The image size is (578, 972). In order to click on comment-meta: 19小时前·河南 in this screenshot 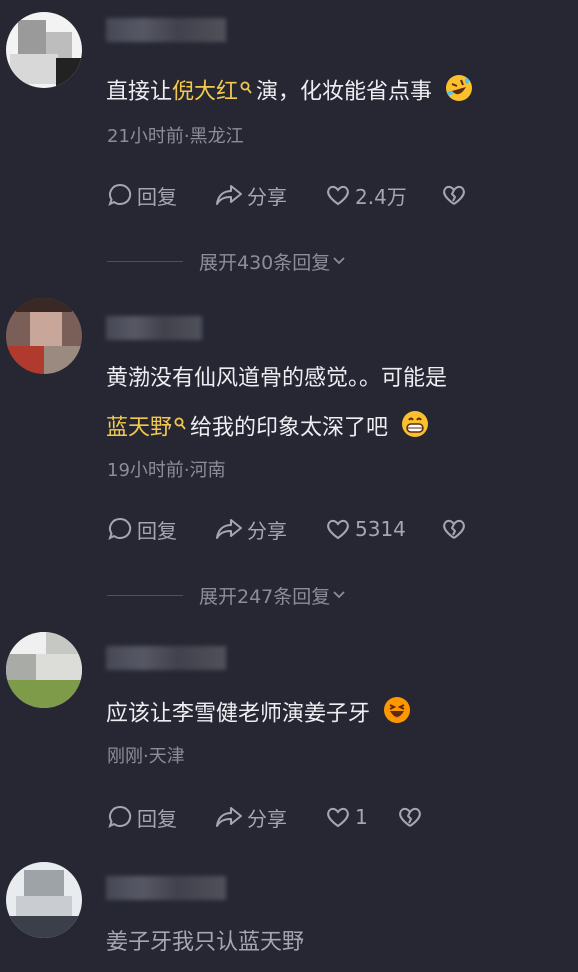, I will do `click(166, 470)`.